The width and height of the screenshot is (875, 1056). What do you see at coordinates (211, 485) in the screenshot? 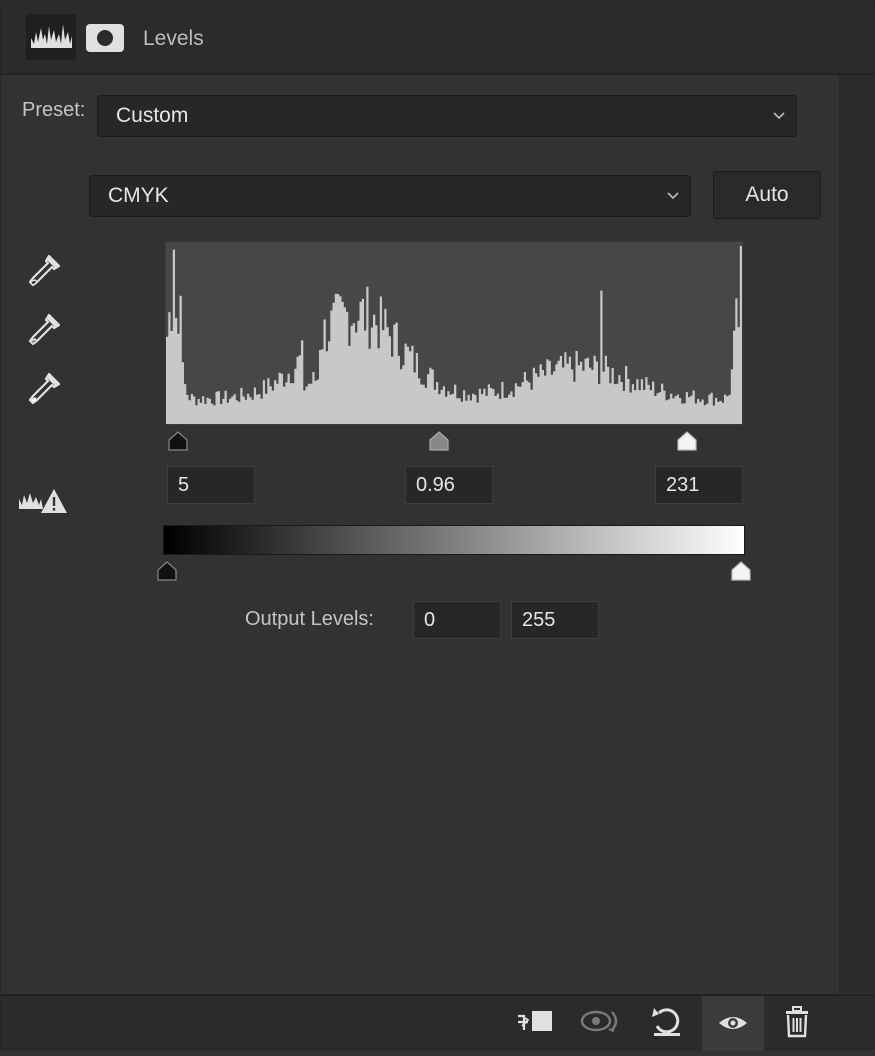
I see `input-shadow-field: 5` at bounding box center [211, 485].